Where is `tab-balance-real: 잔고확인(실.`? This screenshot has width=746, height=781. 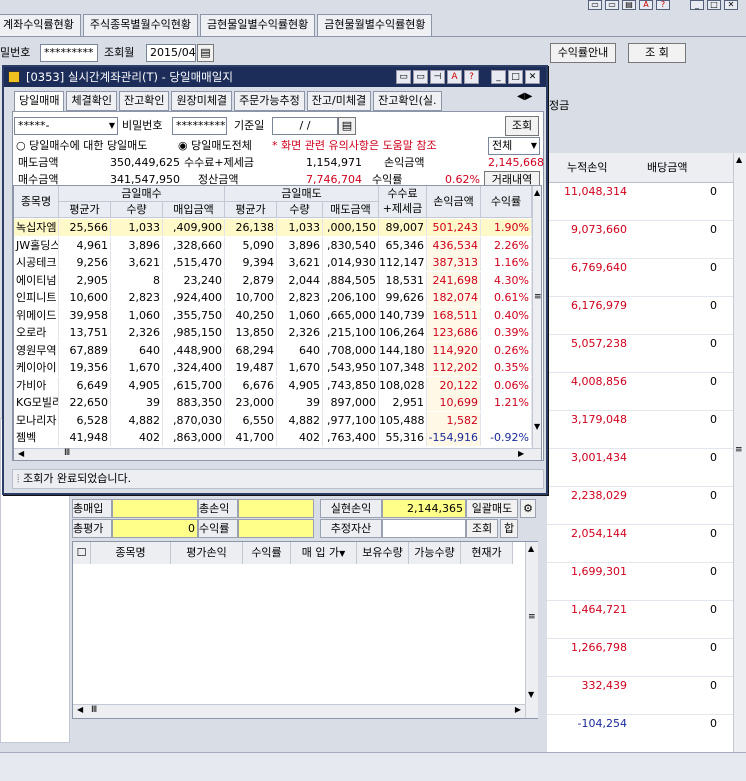 tab-balance-real: 잔고확인(실. is located at coordinates (407, 101).